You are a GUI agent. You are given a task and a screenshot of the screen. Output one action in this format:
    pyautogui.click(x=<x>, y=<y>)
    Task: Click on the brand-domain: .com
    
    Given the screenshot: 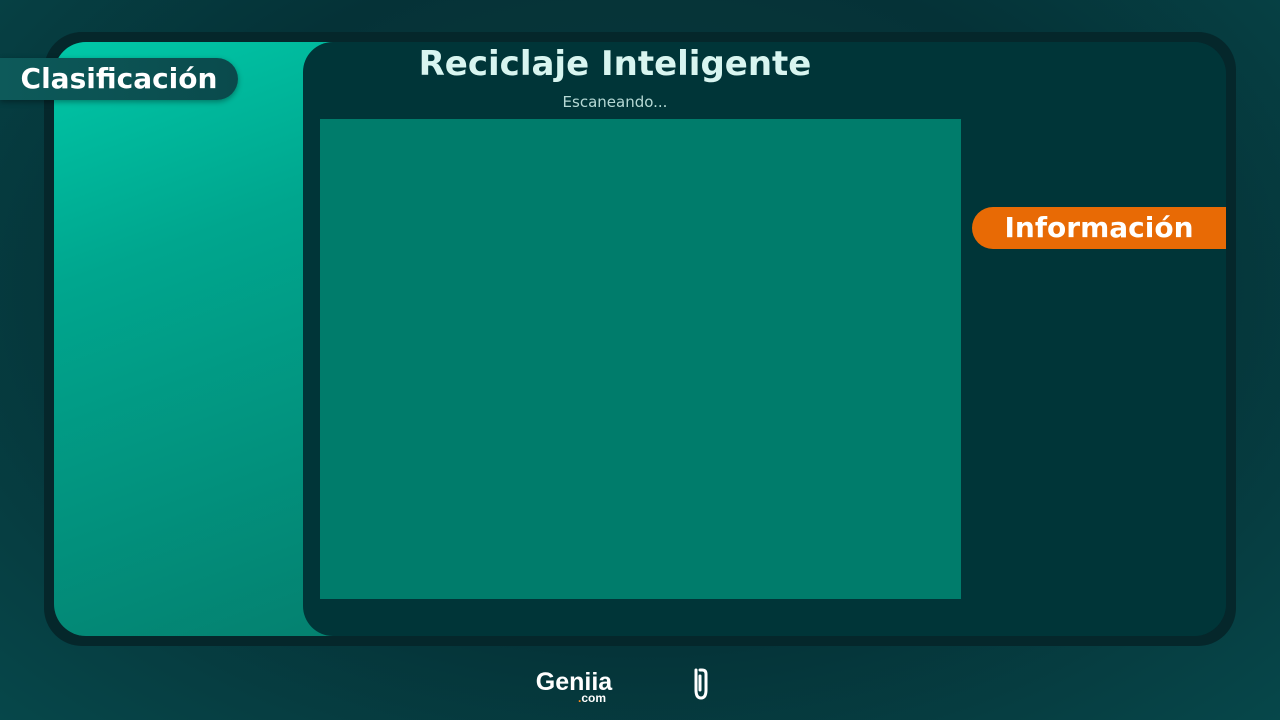 What is the action you would take?
    pyautogui.click(x=592, y=698)
    